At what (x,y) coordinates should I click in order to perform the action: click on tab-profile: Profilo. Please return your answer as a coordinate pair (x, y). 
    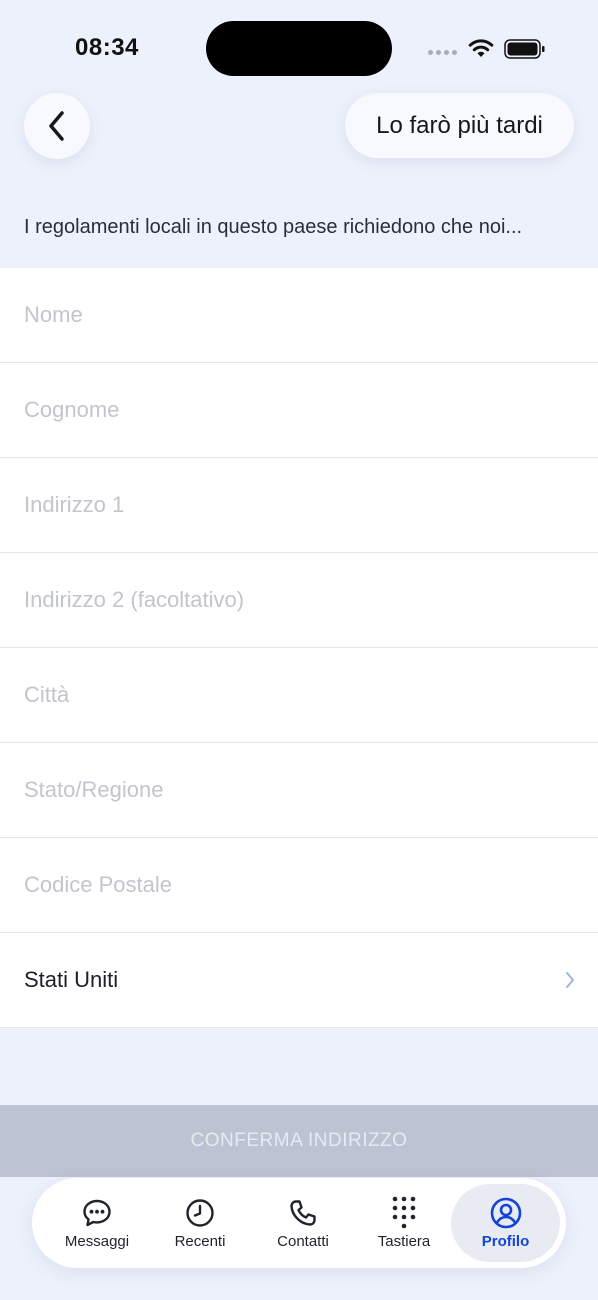
    Looking at the image, I should click on (505, 1223).